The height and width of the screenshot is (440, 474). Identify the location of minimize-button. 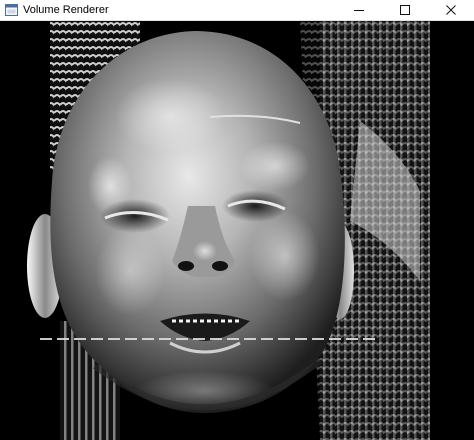
(359, 10).